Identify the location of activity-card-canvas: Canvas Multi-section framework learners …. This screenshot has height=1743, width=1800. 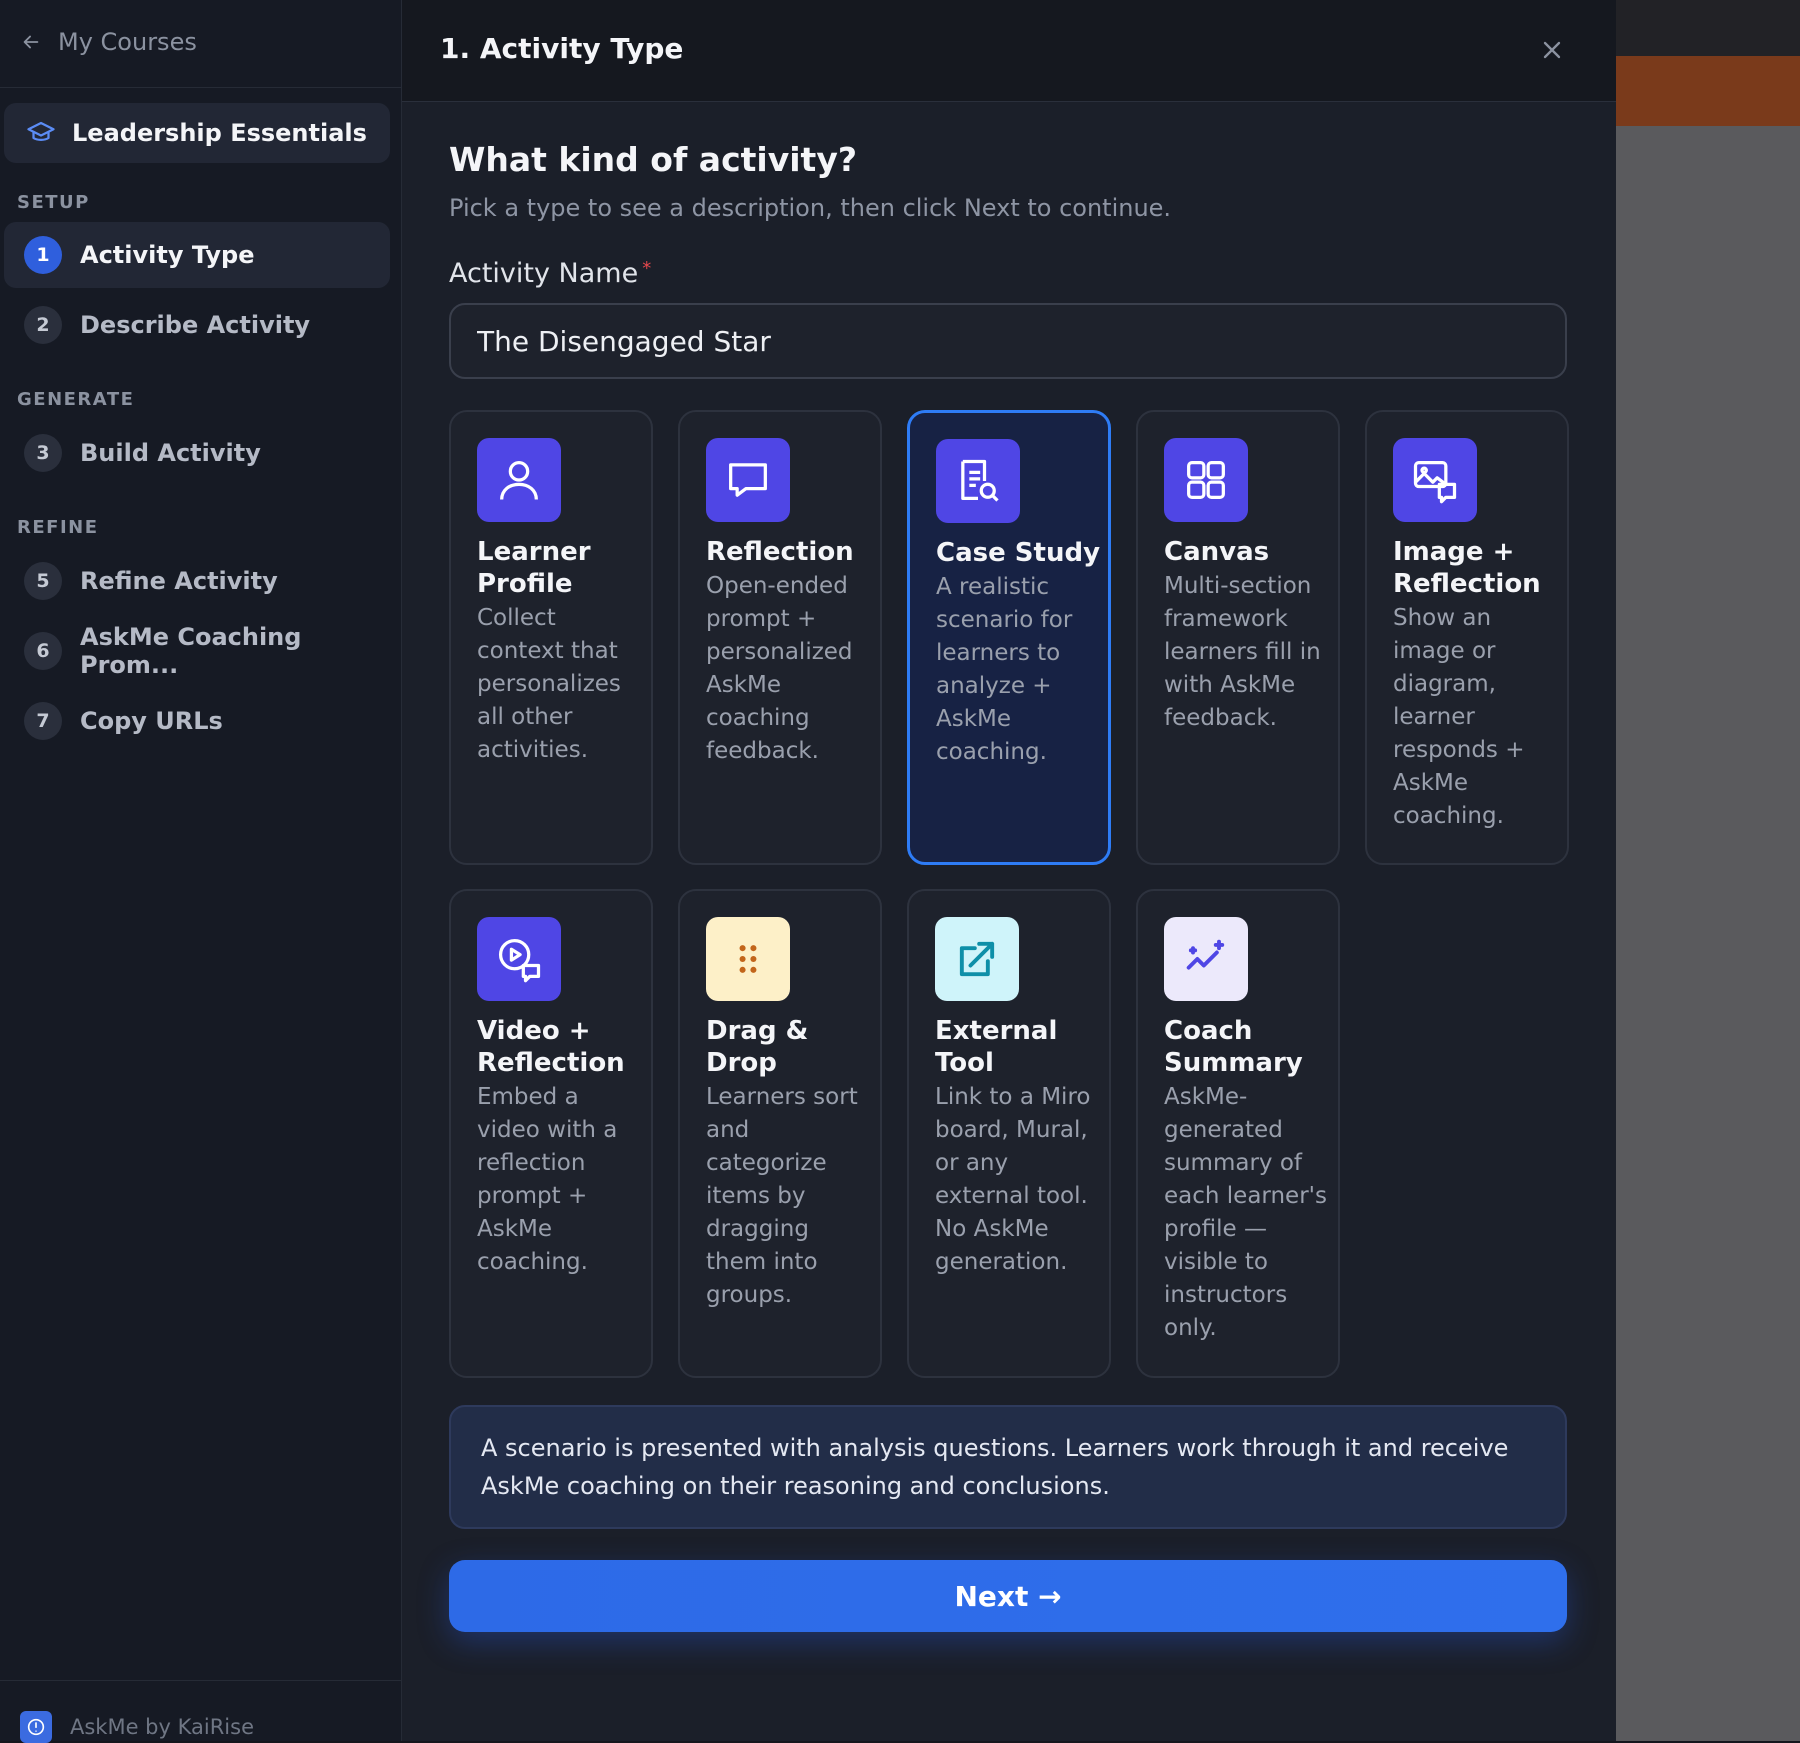
(1238, 637).